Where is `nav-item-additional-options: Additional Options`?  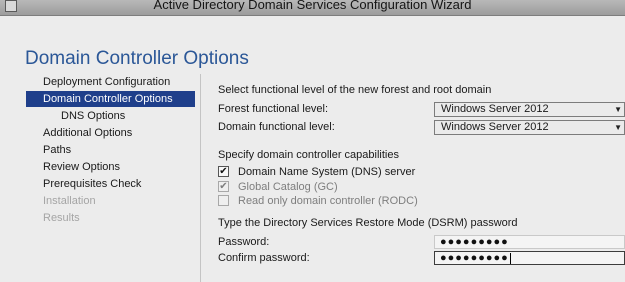
nav-item-additional-options: Additional Options is located at coordinates (110, 133).